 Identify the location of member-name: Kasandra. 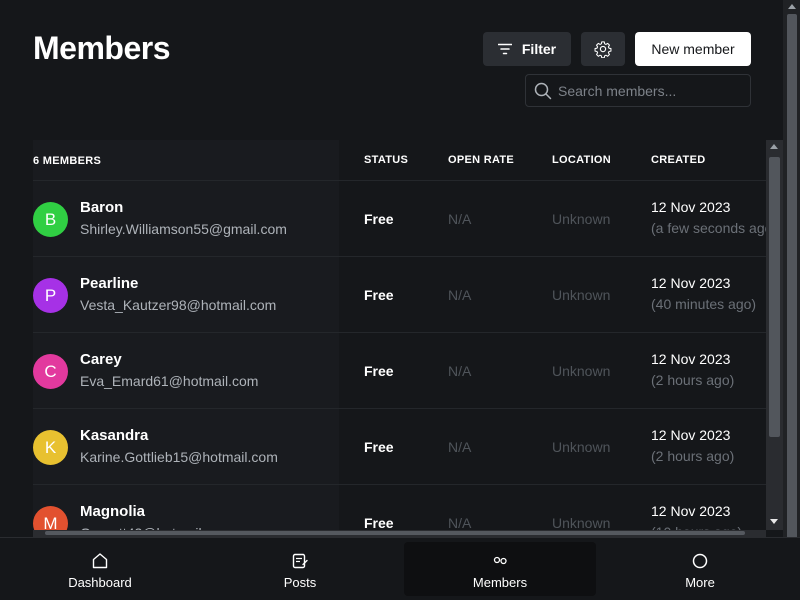
(114, 435).